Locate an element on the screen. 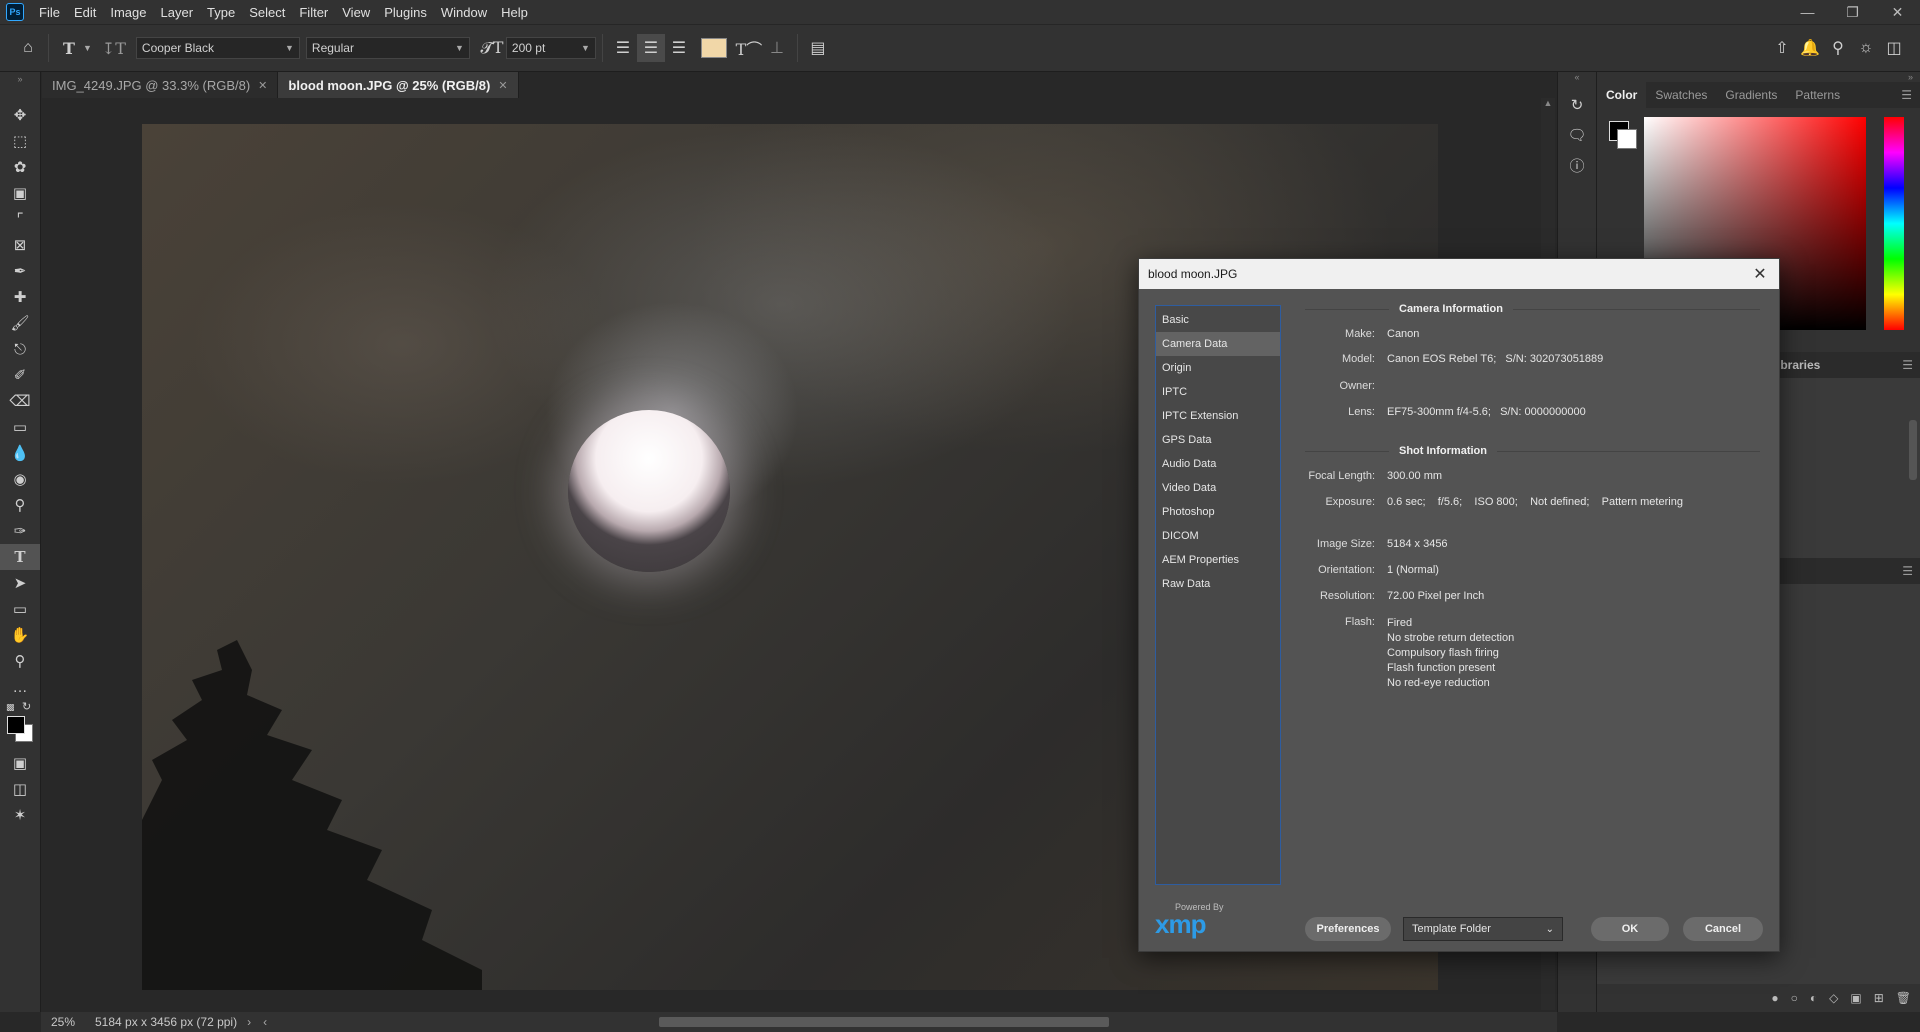  align-left-icon: ☰ is located at coordinates (623, 48).